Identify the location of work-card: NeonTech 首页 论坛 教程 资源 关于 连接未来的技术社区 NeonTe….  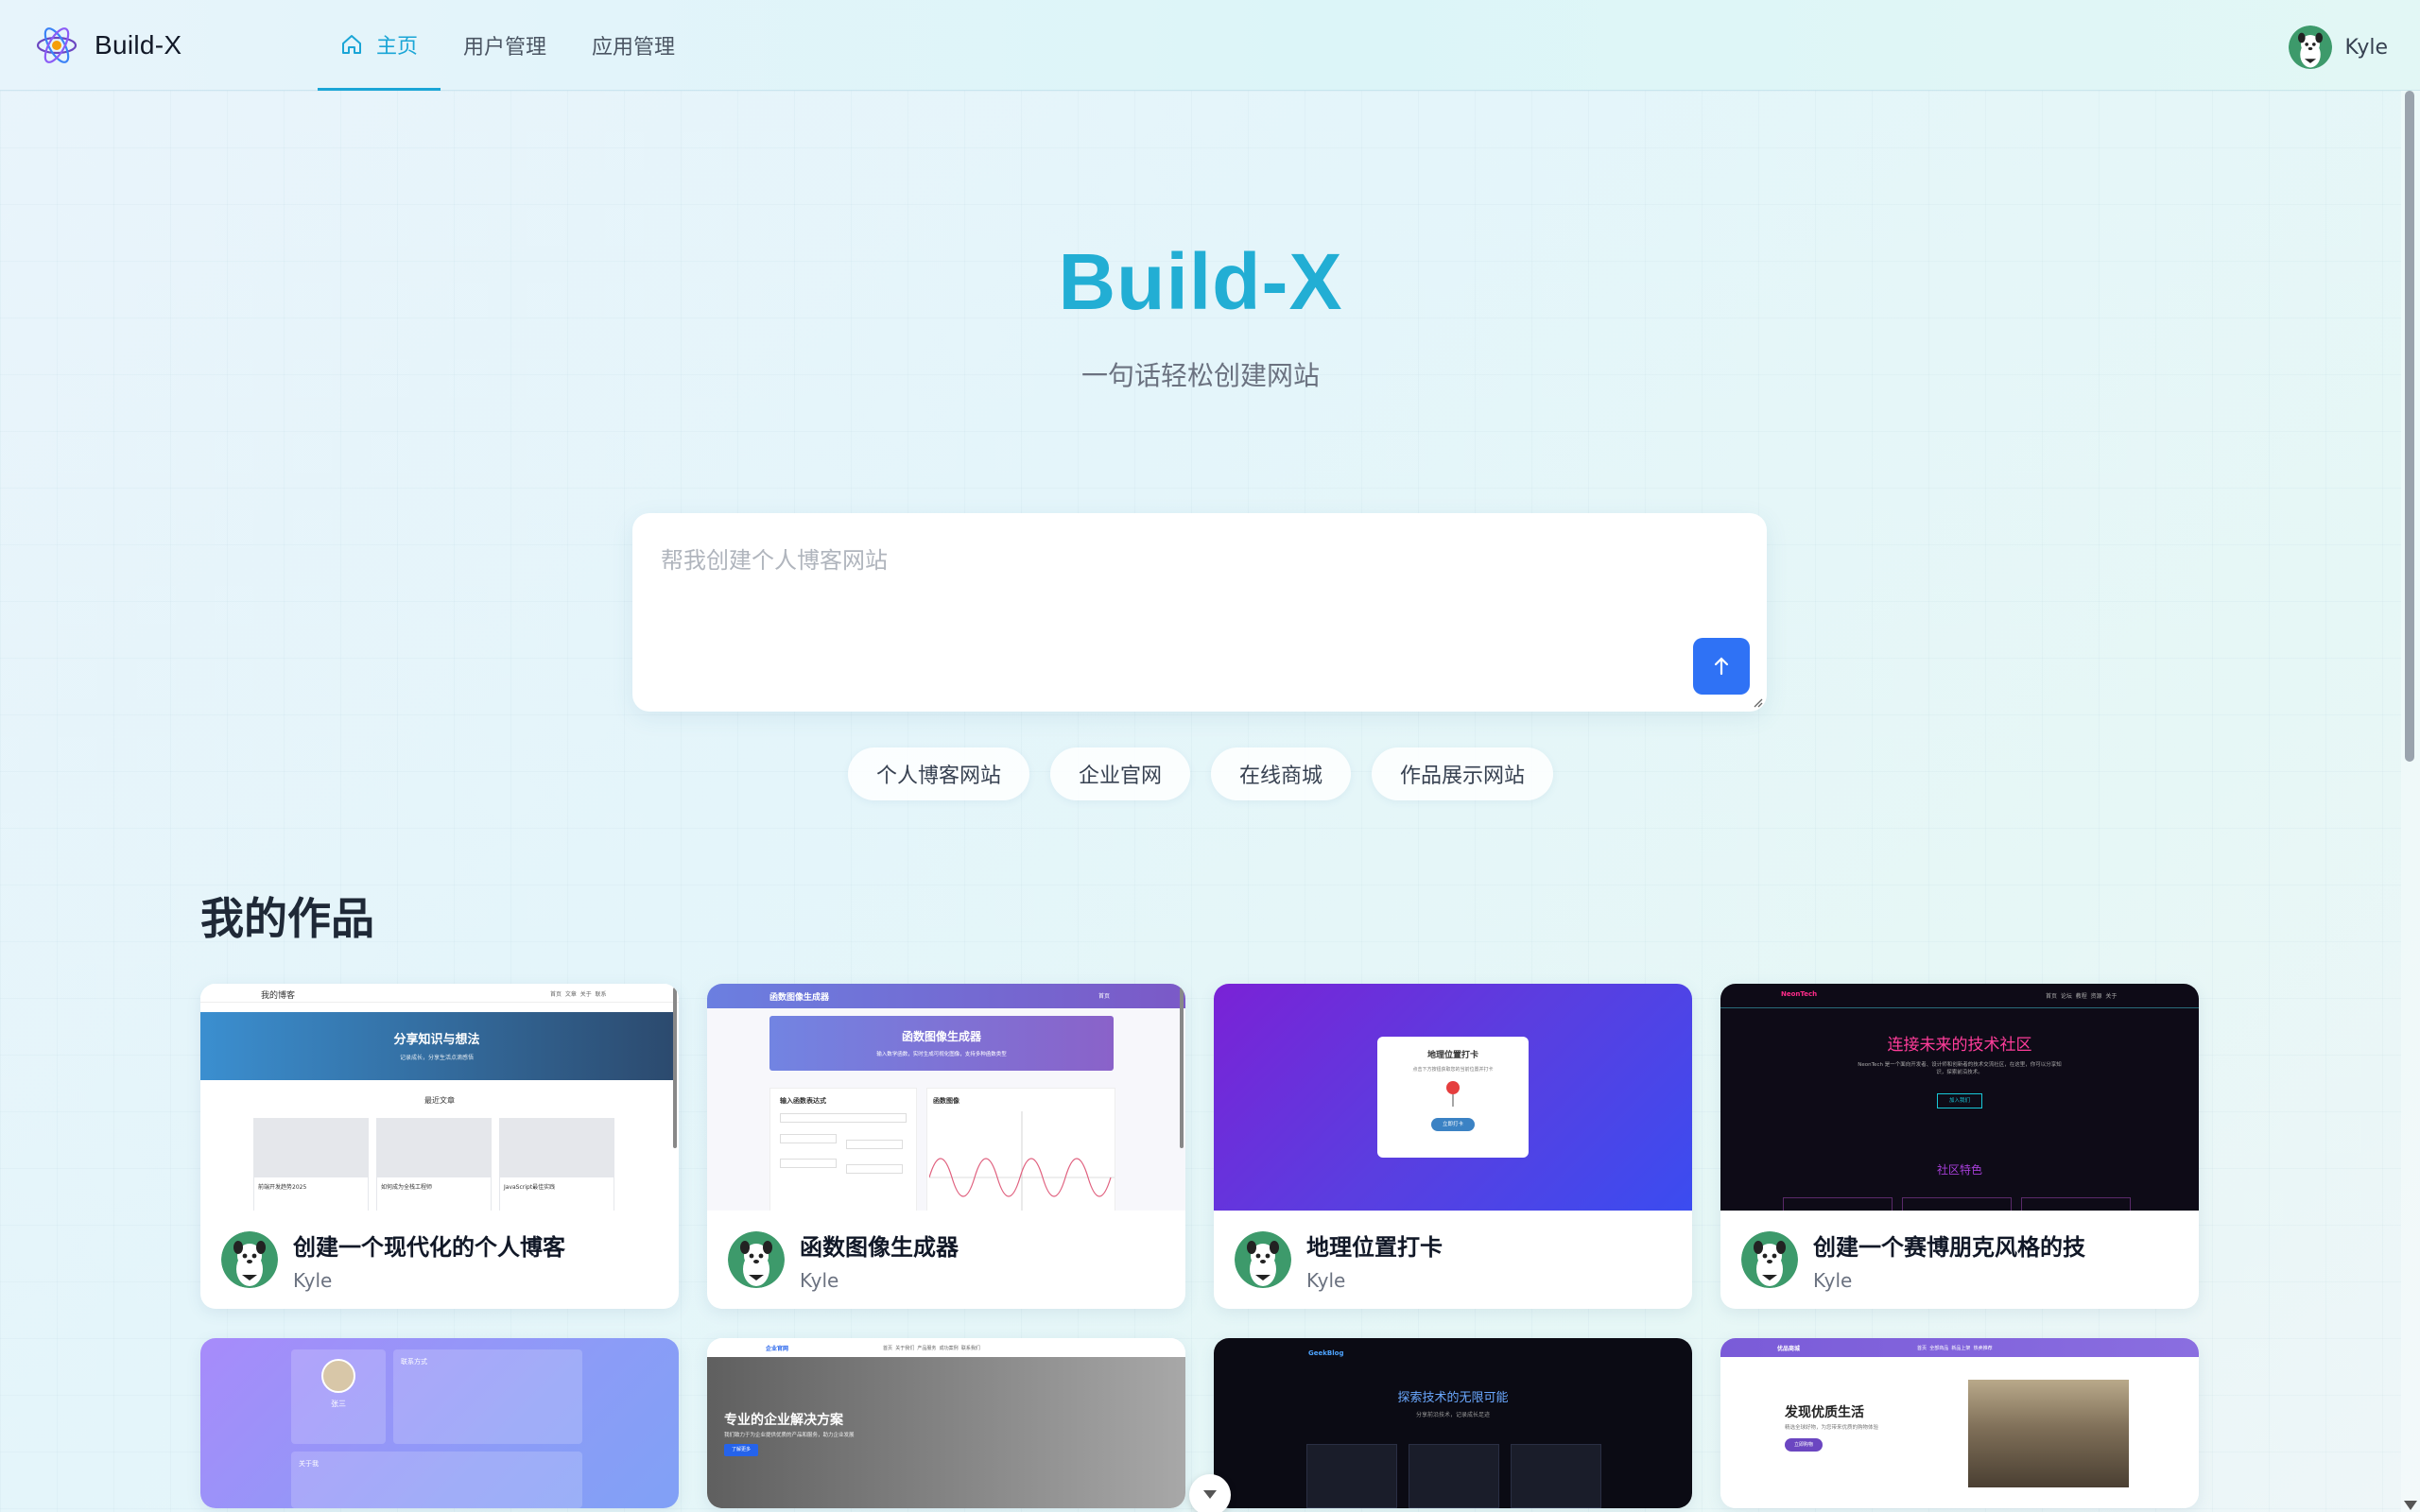
(1959, 1146).